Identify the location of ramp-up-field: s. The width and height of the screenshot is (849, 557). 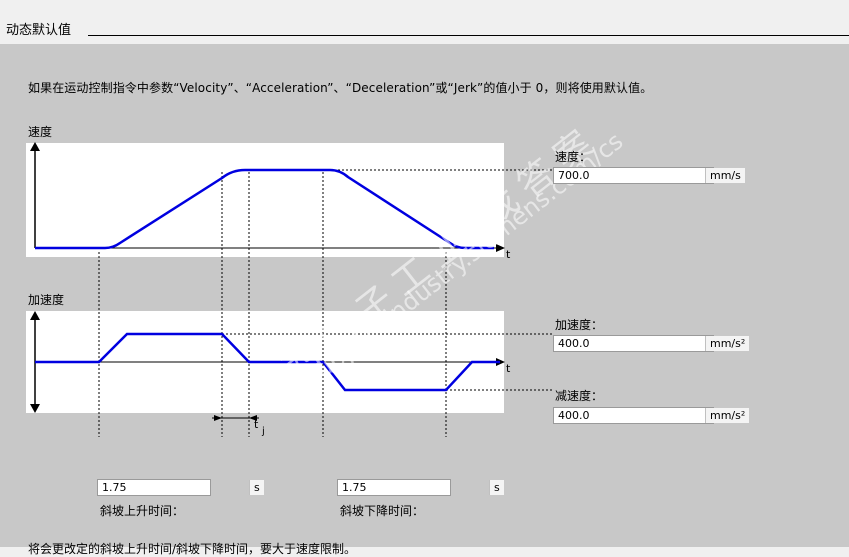
(180, 487).